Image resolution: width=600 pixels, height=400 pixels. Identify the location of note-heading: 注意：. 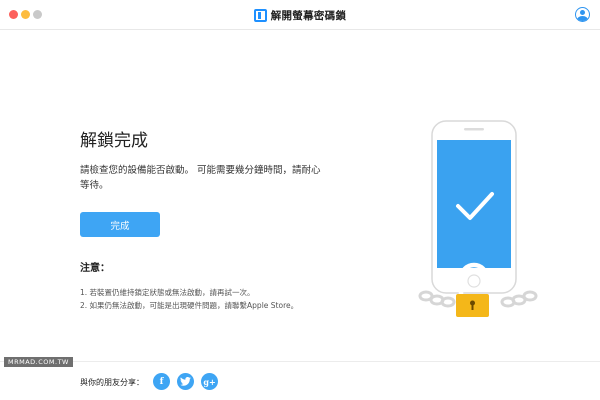
(95, 268).